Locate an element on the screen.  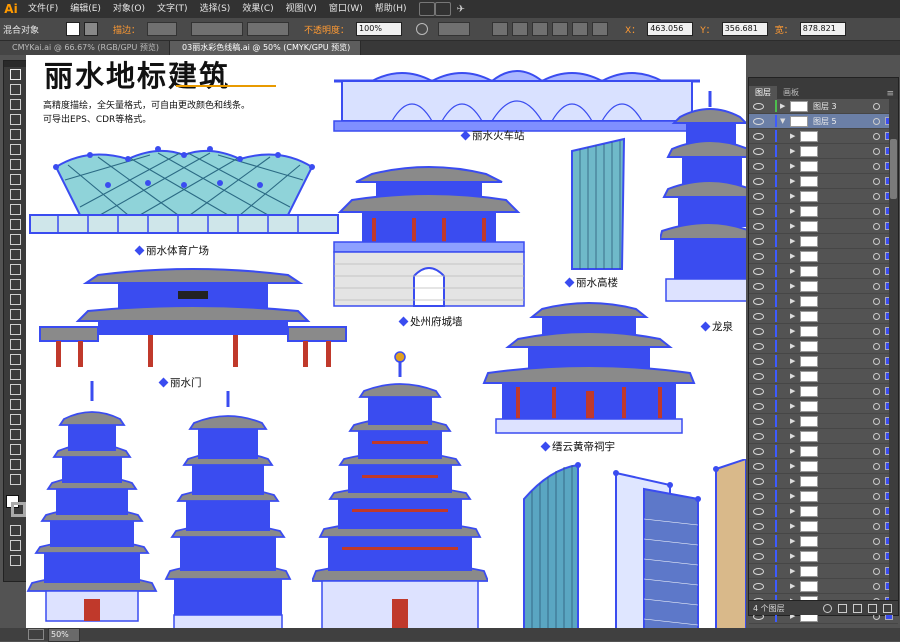
align-top-icon is located at coordinates (560, 29).